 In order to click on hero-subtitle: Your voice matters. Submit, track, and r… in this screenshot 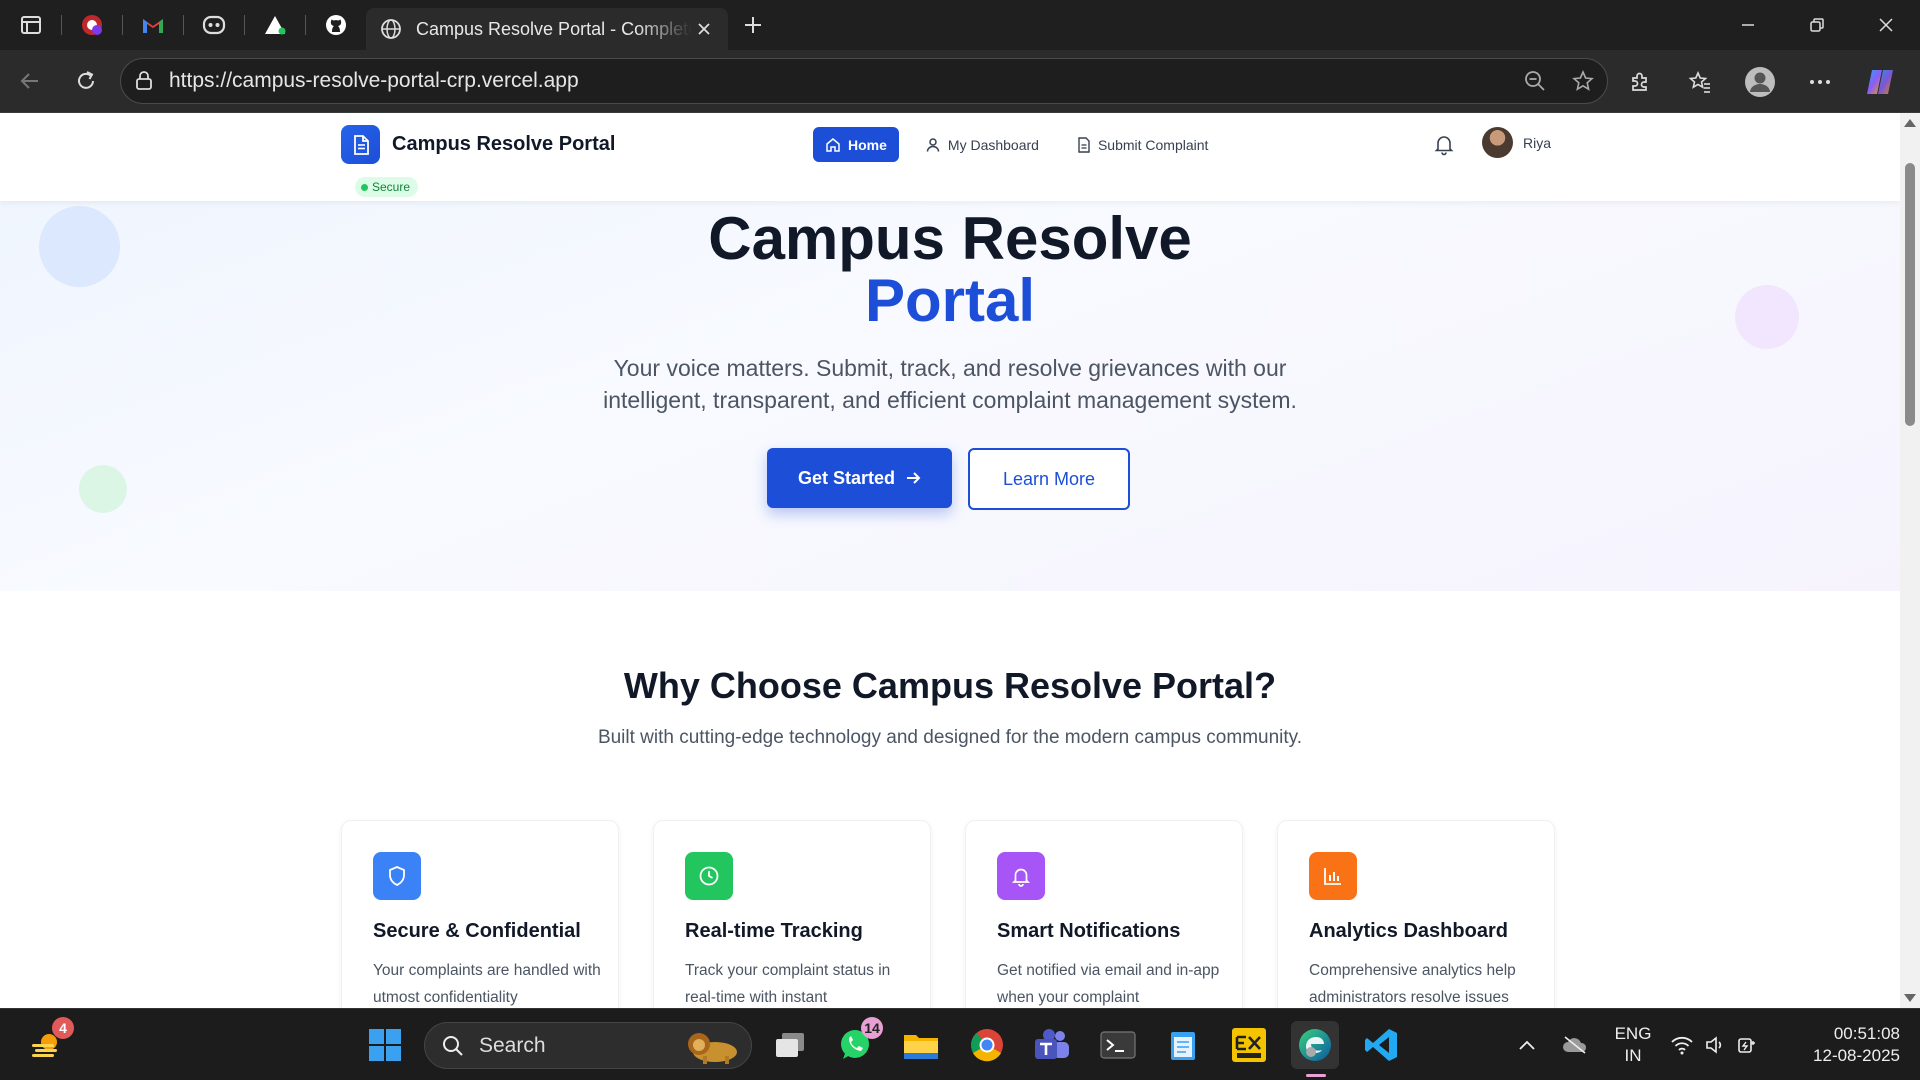, I will do `click(950, 384)`.